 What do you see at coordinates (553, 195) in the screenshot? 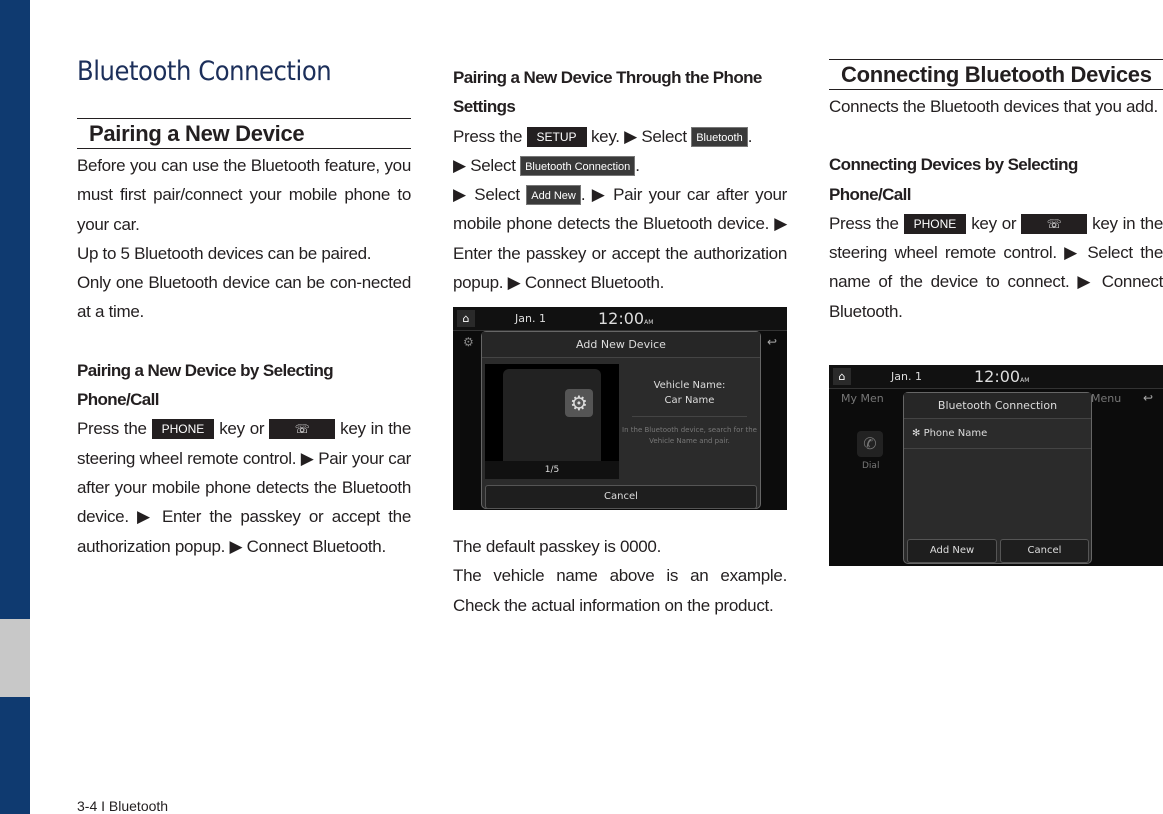
I see `menu-add-new: Add New` at bounding box center [553, 195].